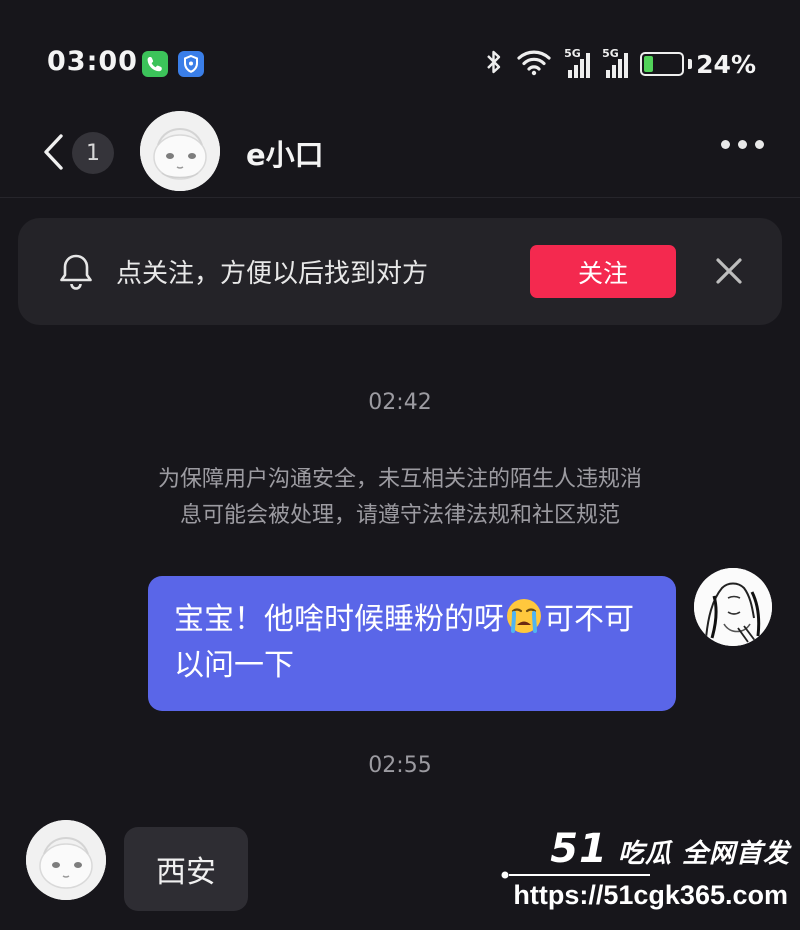 This screenshot has height=930, width=800. What do you see at coordinates (180, 151) in the screenshot?
I see `contact-avatar` at bounding box center [180, 151].